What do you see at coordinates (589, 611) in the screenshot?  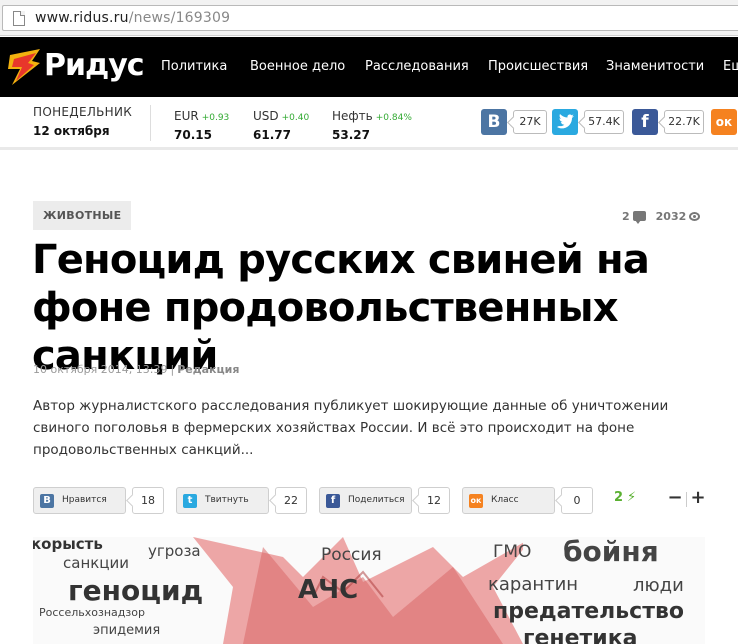 I see `word-betrayal: предательство` at bounding box center [589, 611].